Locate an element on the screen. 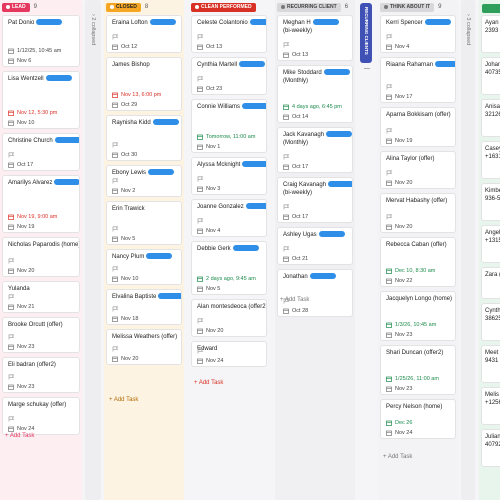  task-card: Craig Kavanagh (bi-weekly) Oct 17 is located at coordinates (315, 200).